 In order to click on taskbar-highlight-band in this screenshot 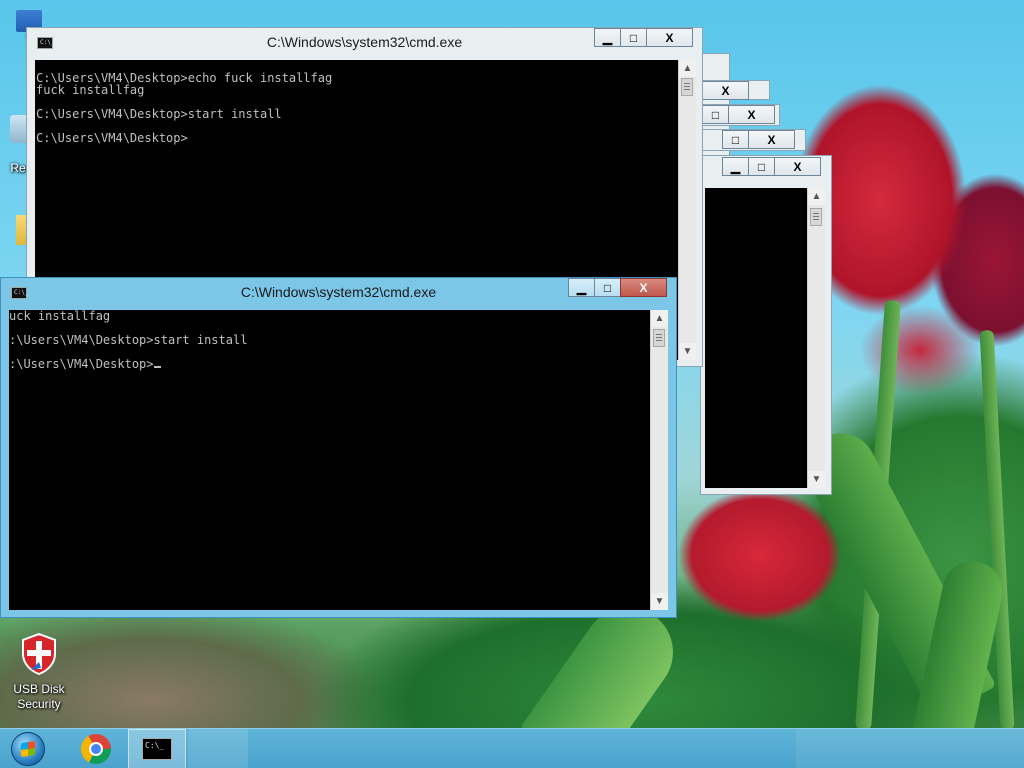, I will do `click(910, 748)`.